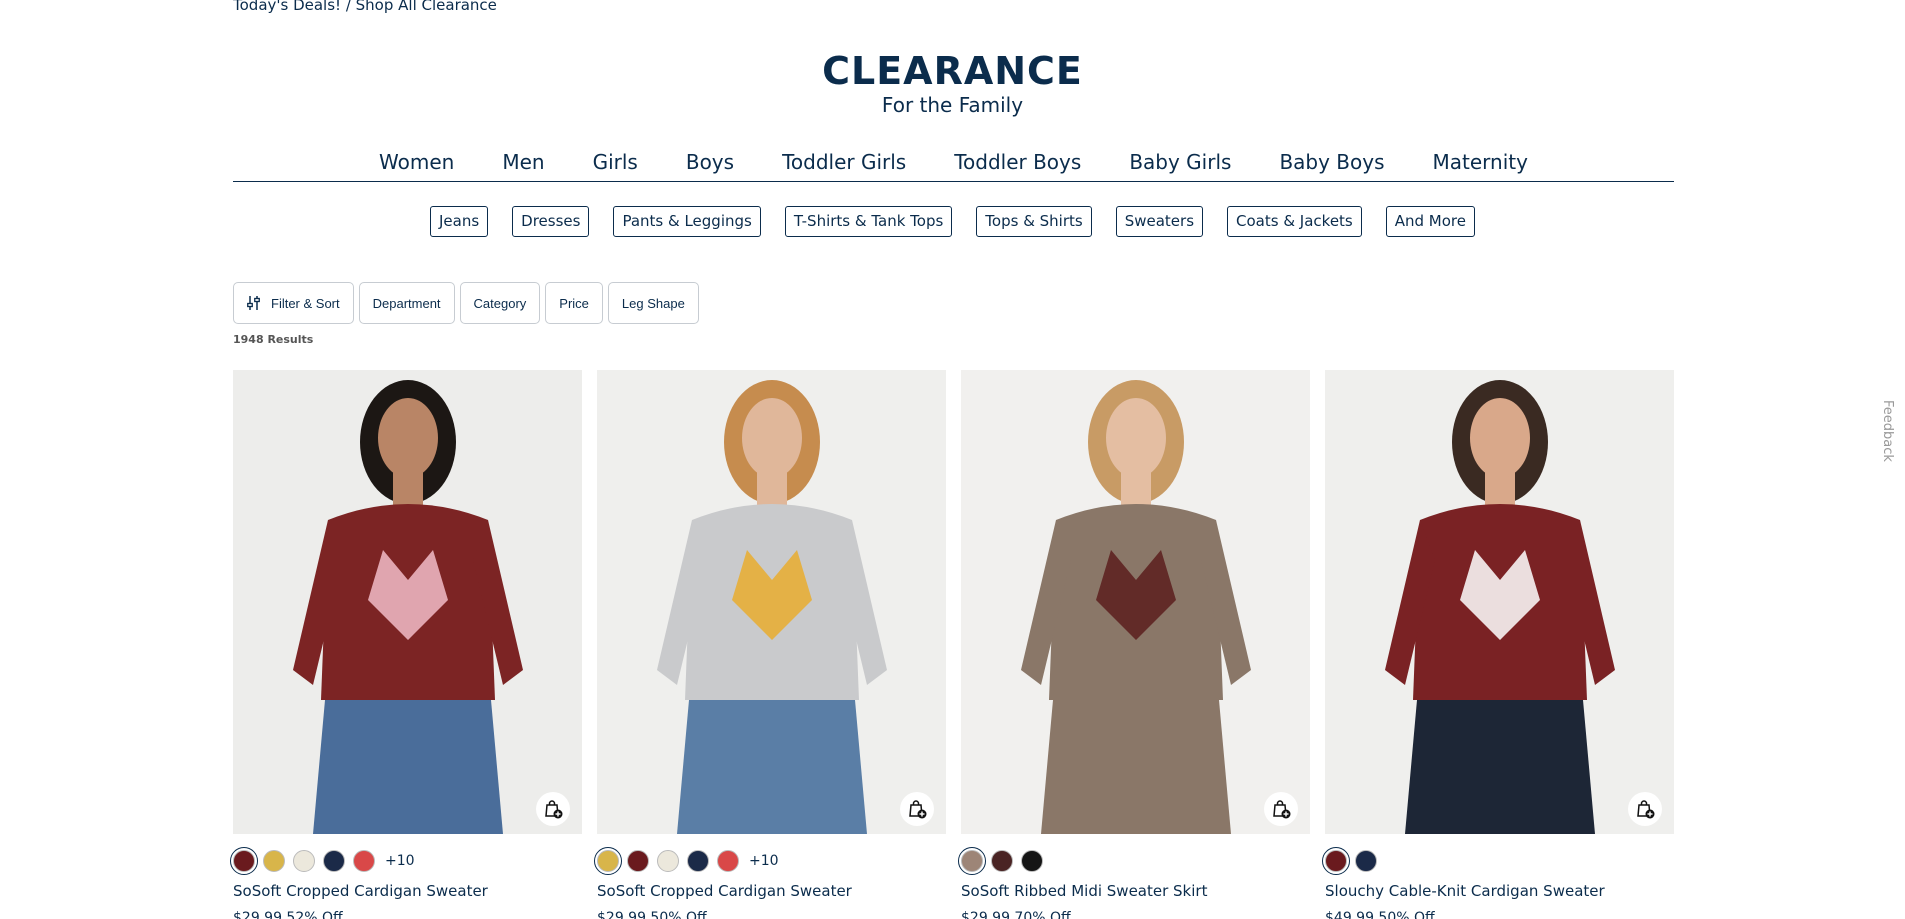 This screenshot has height=919, width=1905. I want to click on product-name: SoSoft Ribbed Midi Sweater Skirt, so click(1135, 891).